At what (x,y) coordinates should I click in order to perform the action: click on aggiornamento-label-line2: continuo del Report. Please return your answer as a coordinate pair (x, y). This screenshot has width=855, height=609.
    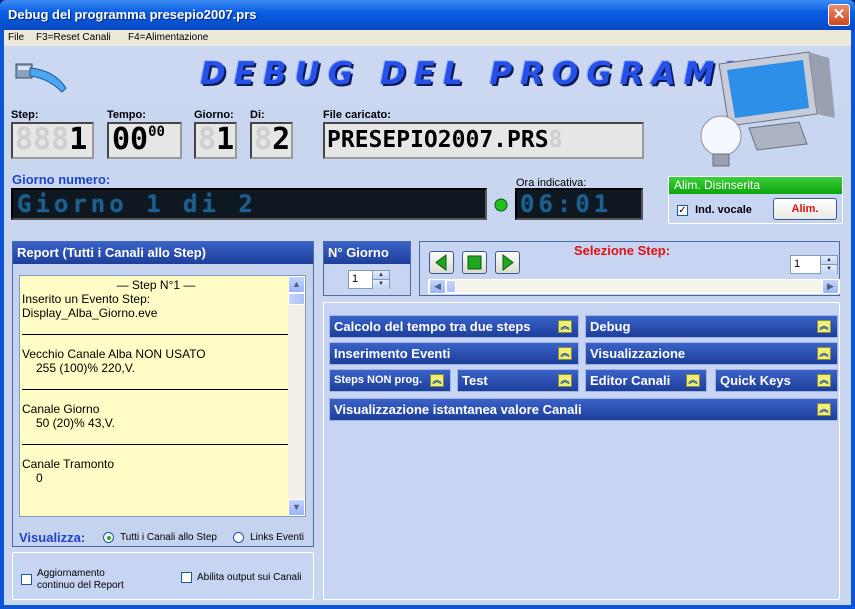
    Looking at the image, I should click on (80, 585).